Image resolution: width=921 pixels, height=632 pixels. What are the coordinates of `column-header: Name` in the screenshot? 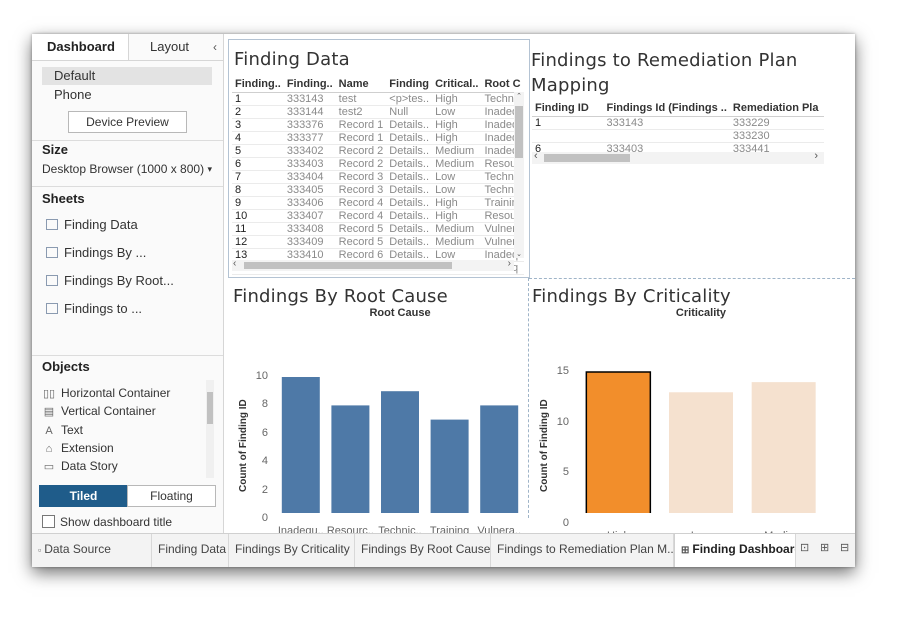 It's located at (361, 84).